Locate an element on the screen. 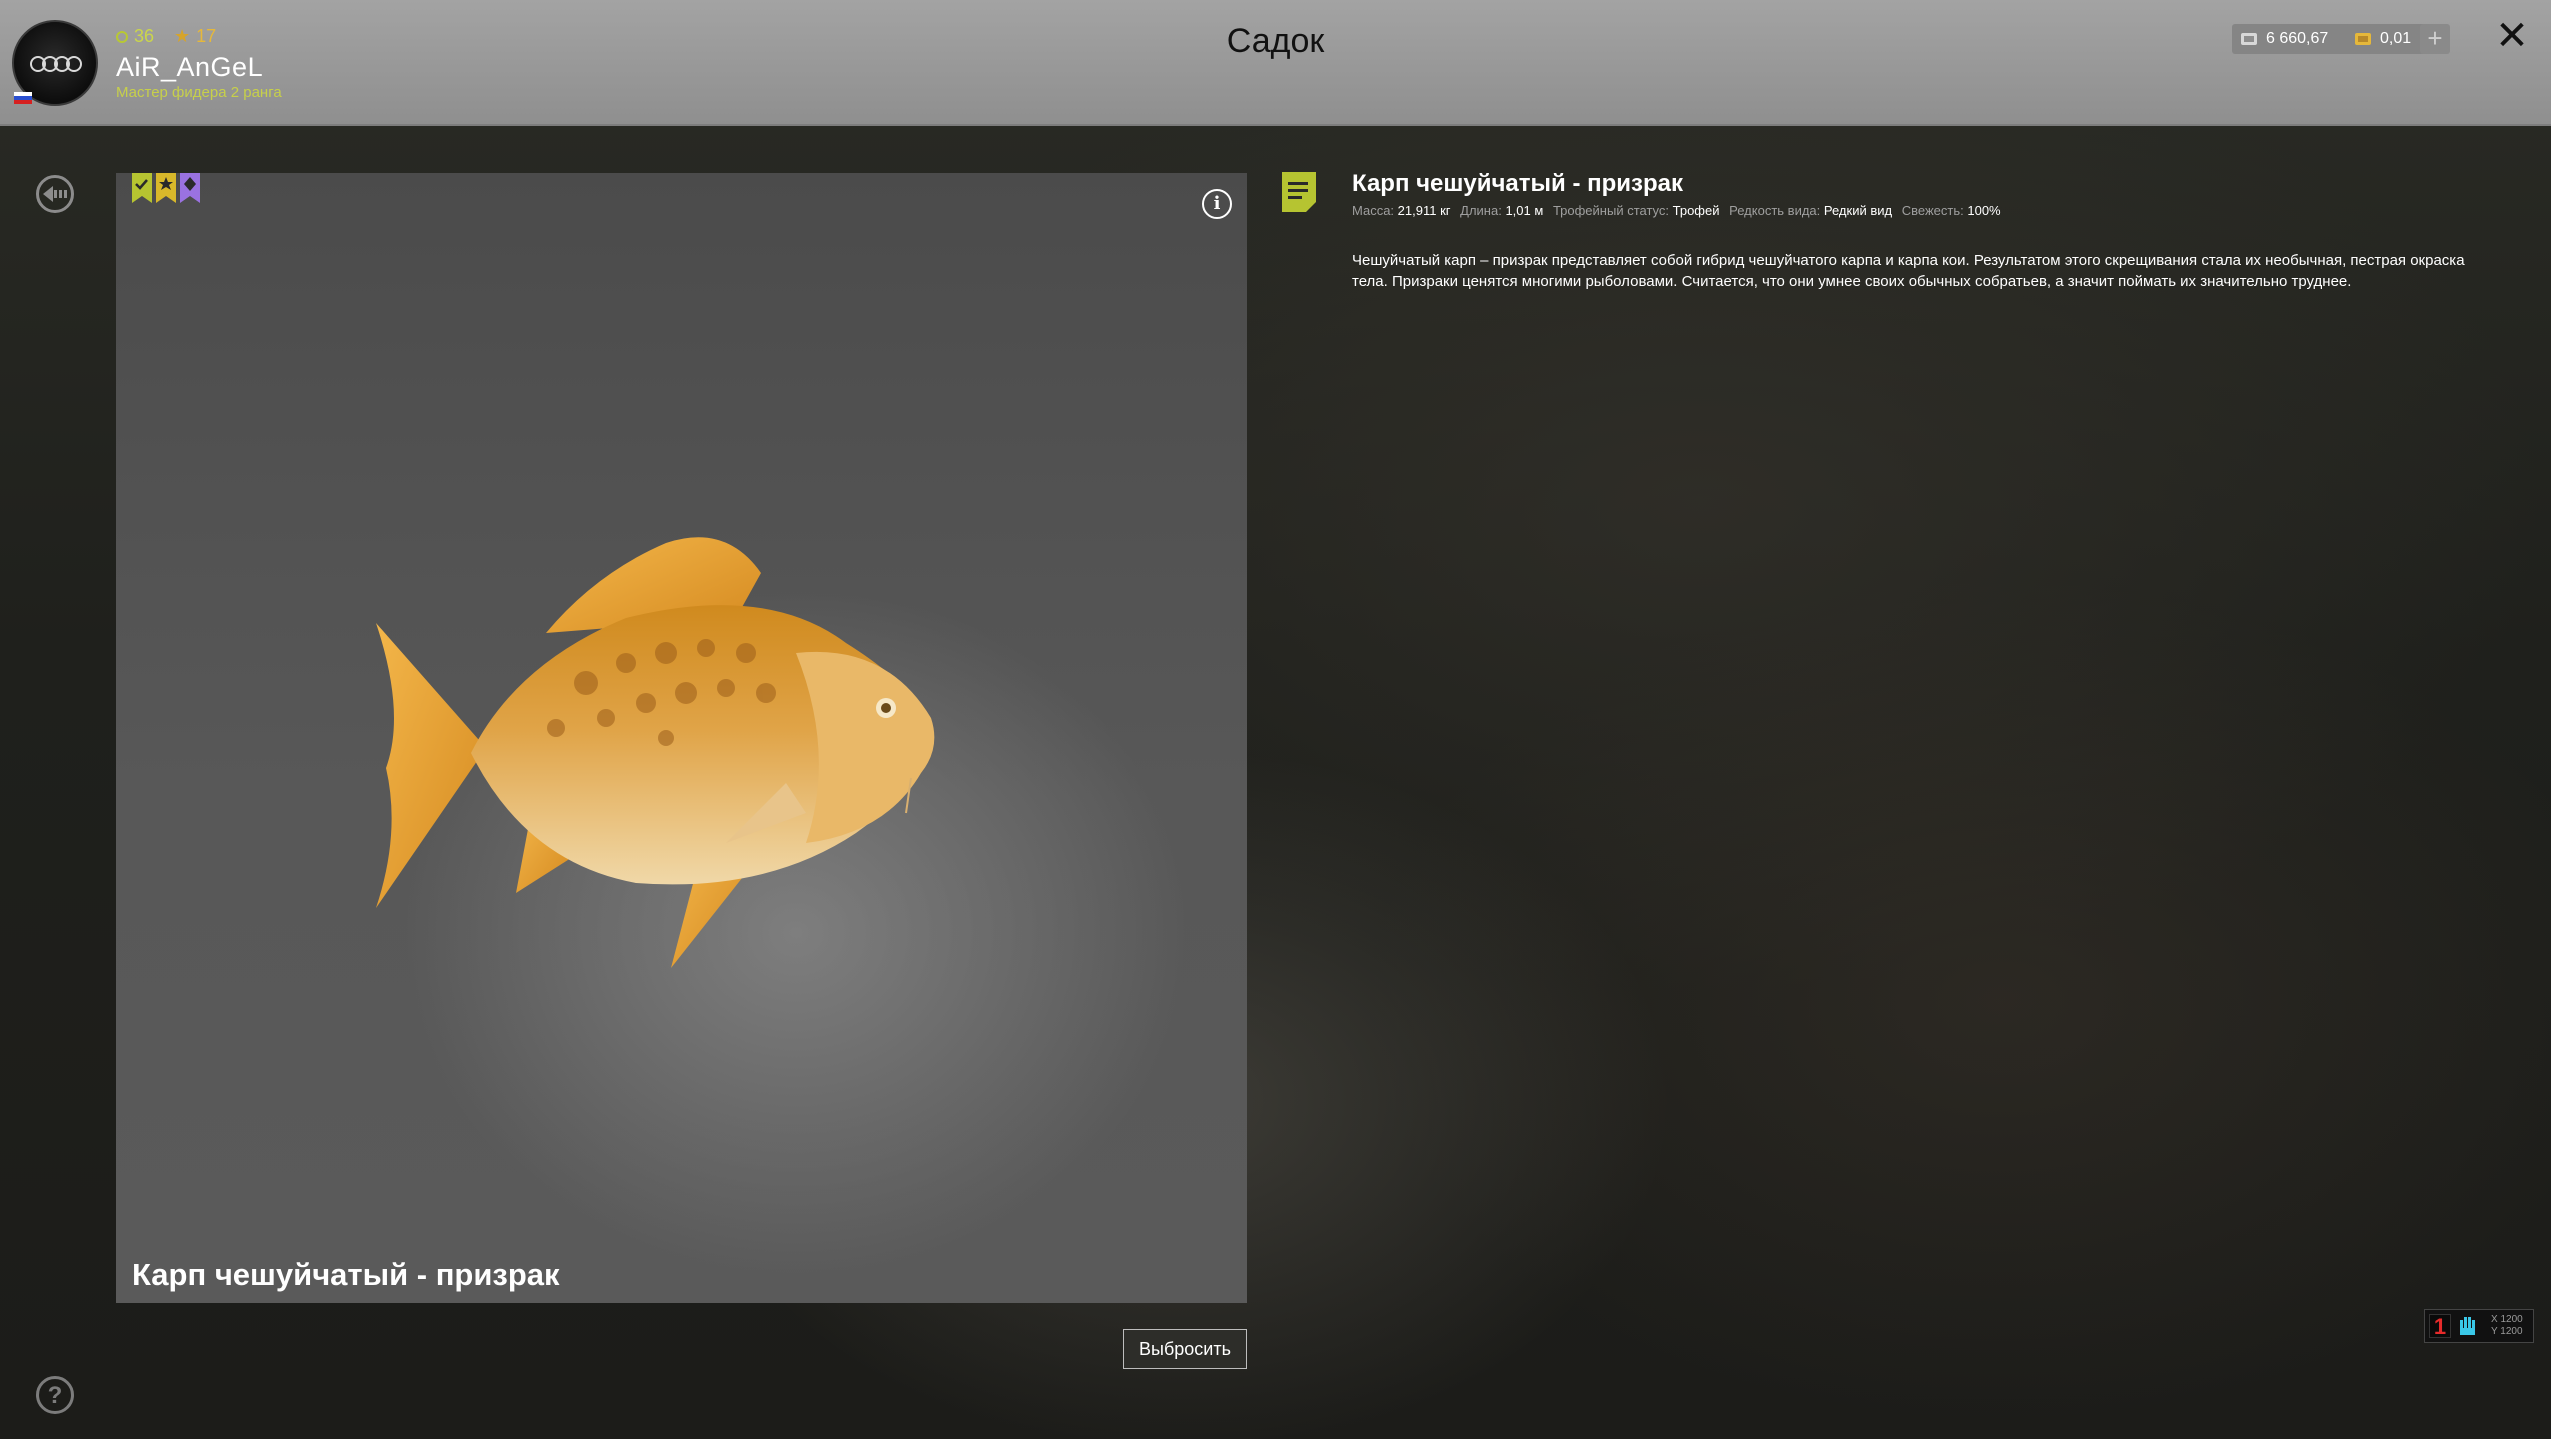 The height and width of the screenshot is (1439, 2551). back-button is located at coordinates (55, 194).